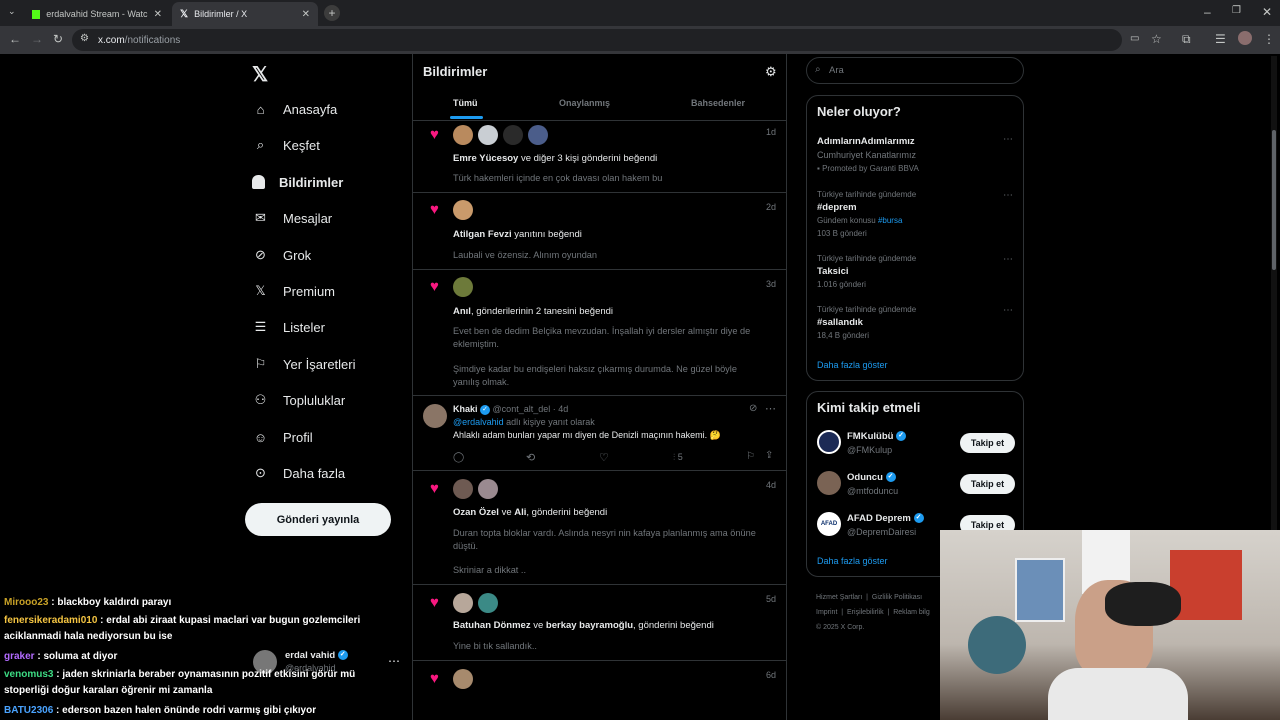 Image resolution: width=1280 pixels, height=720 pixels. I want to click on chat-username: graker, so click(19, 656).